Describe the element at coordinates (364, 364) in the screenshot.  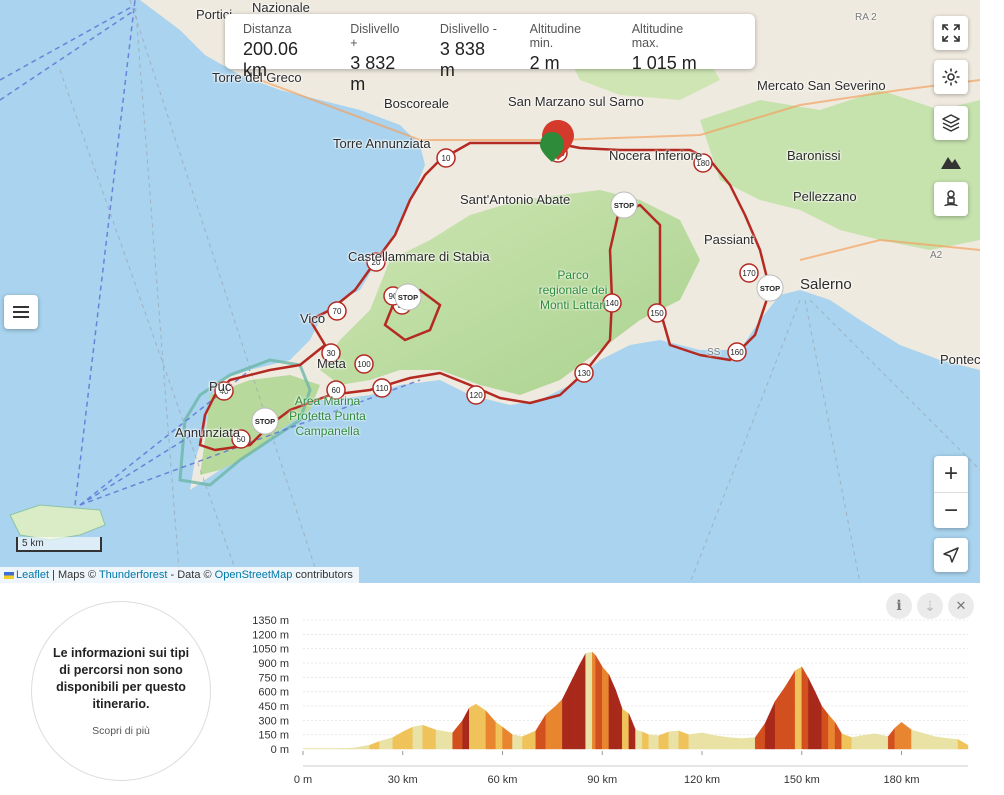
I see `svg-text: 100` at that location.